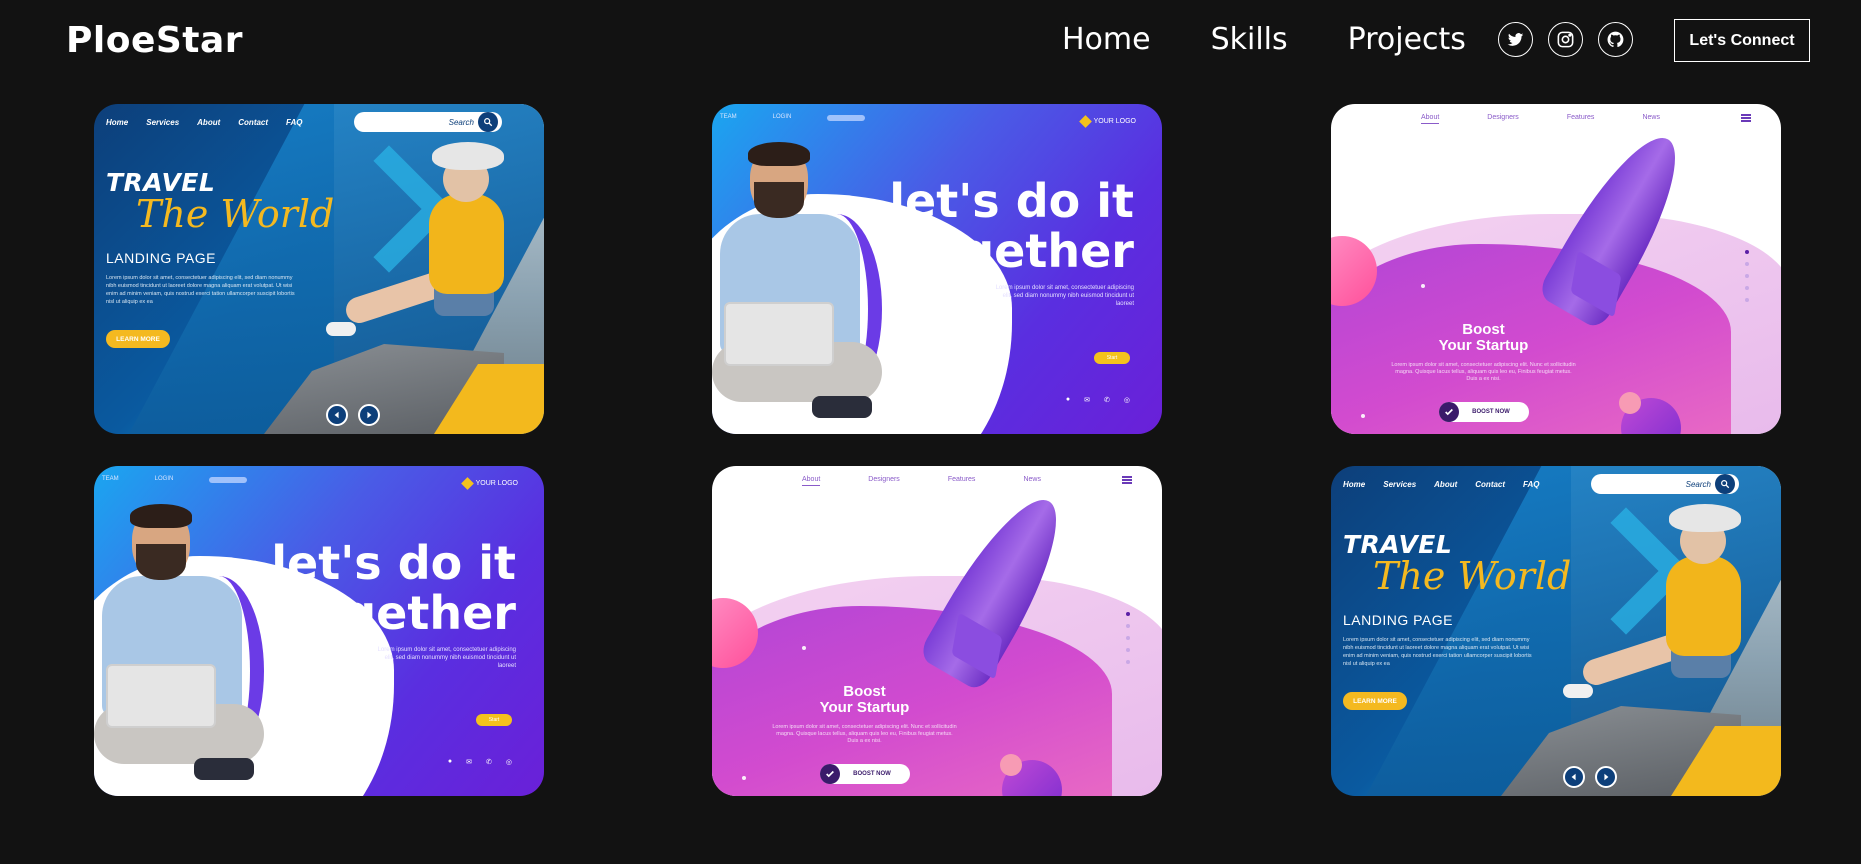  Describe the element at coordinates (154, 40) in the screenshot. I see `brand-logo: PloeStar` at that location.